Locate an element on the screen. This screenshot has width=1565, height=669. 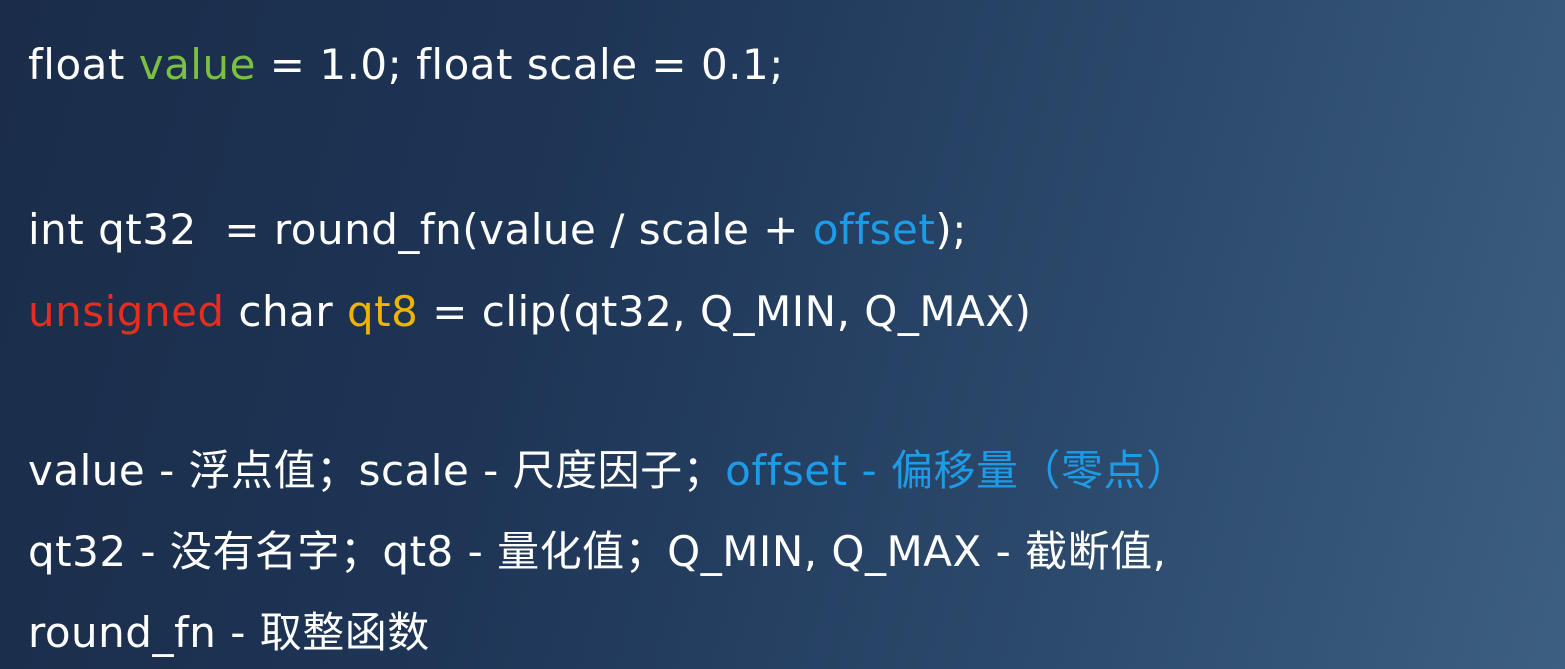
note-text: value - 浮点值；scale - 尺度因子； is located at coordinates (377, 470).